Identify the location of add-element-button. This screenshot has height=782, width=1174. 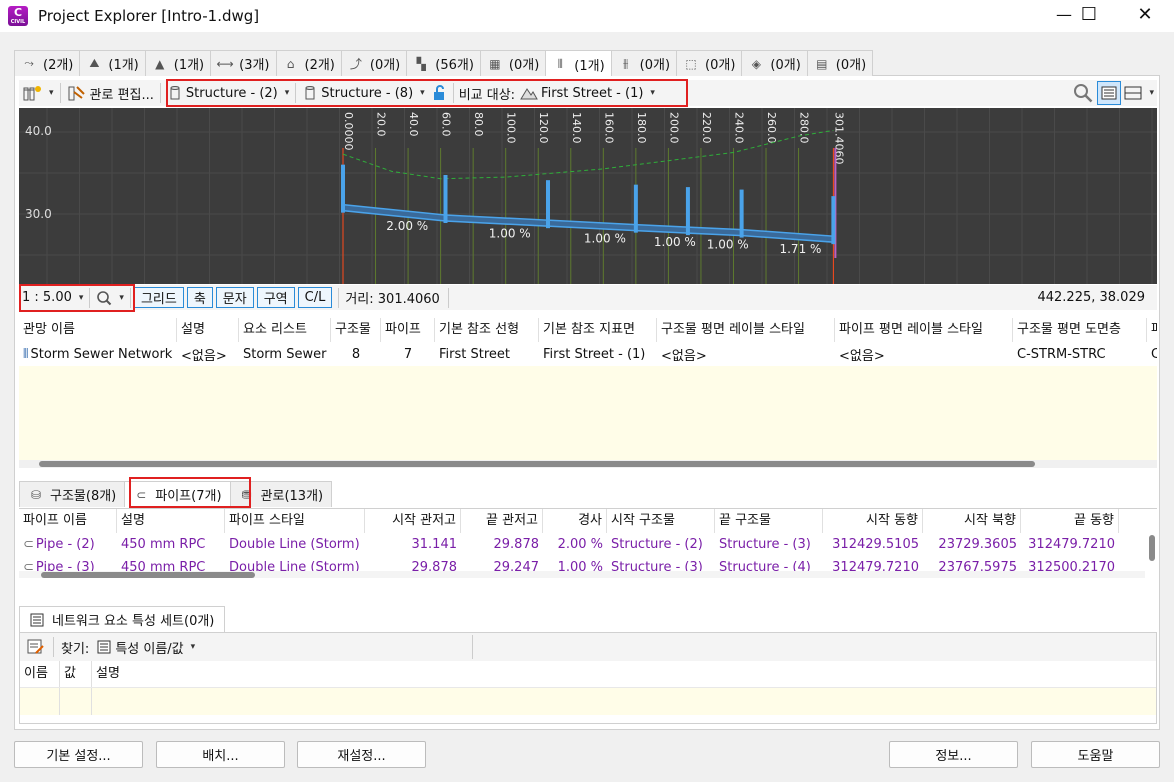
(38, 93).